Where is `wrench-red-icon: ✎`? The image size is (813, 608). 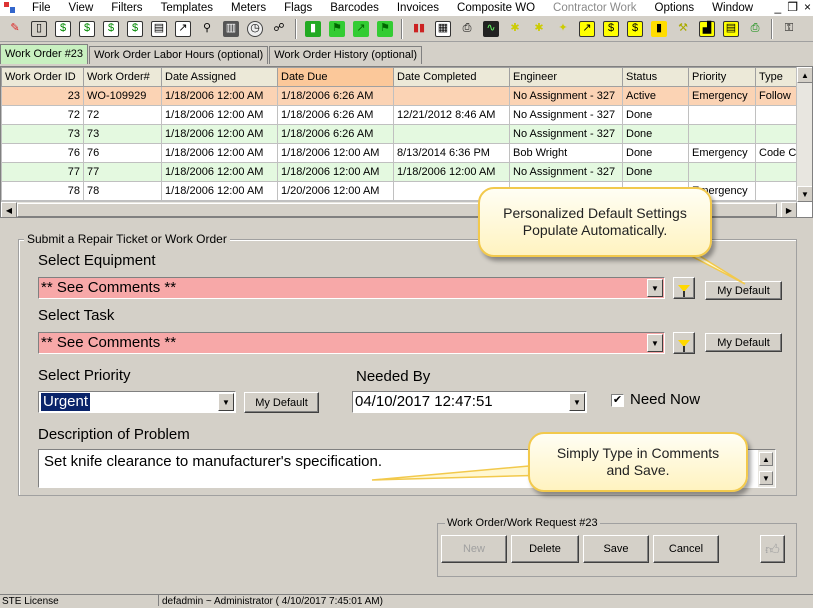 wrench-red-icon: ✎ is located at coordinates (15, 29).